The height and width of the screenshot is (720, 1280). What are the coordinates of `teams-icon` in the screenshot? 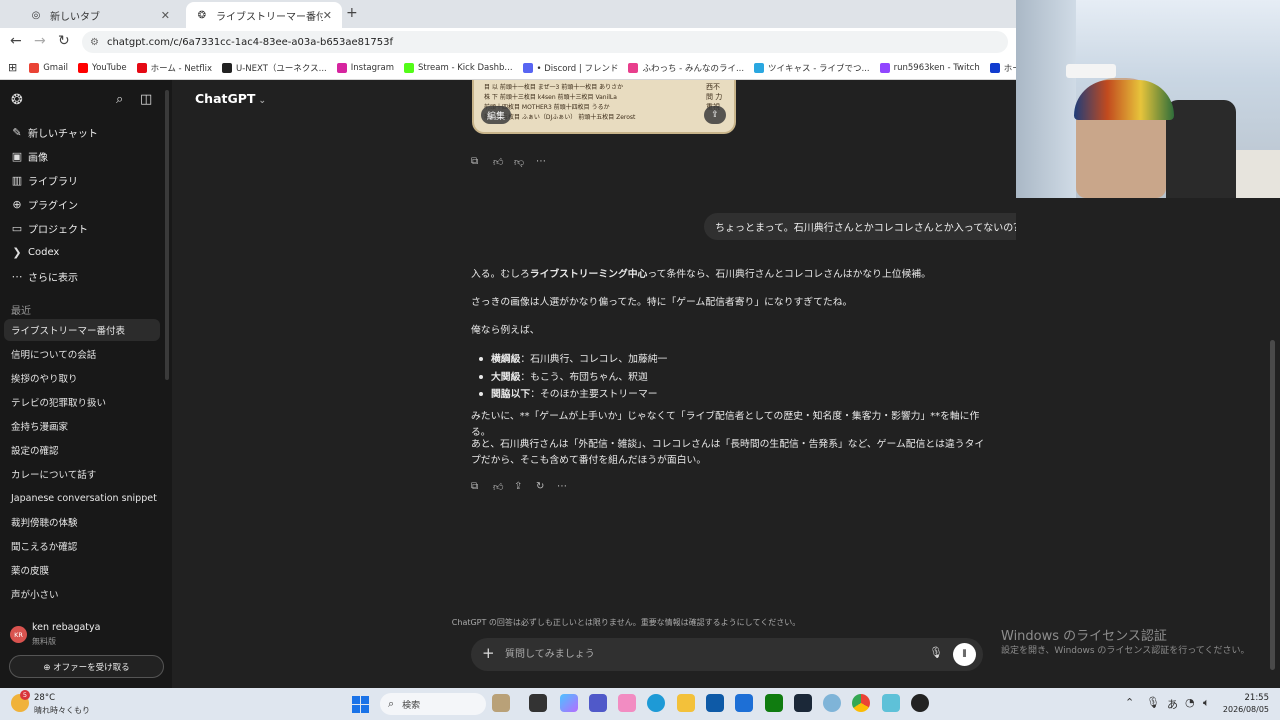 It's located at (598, 703).